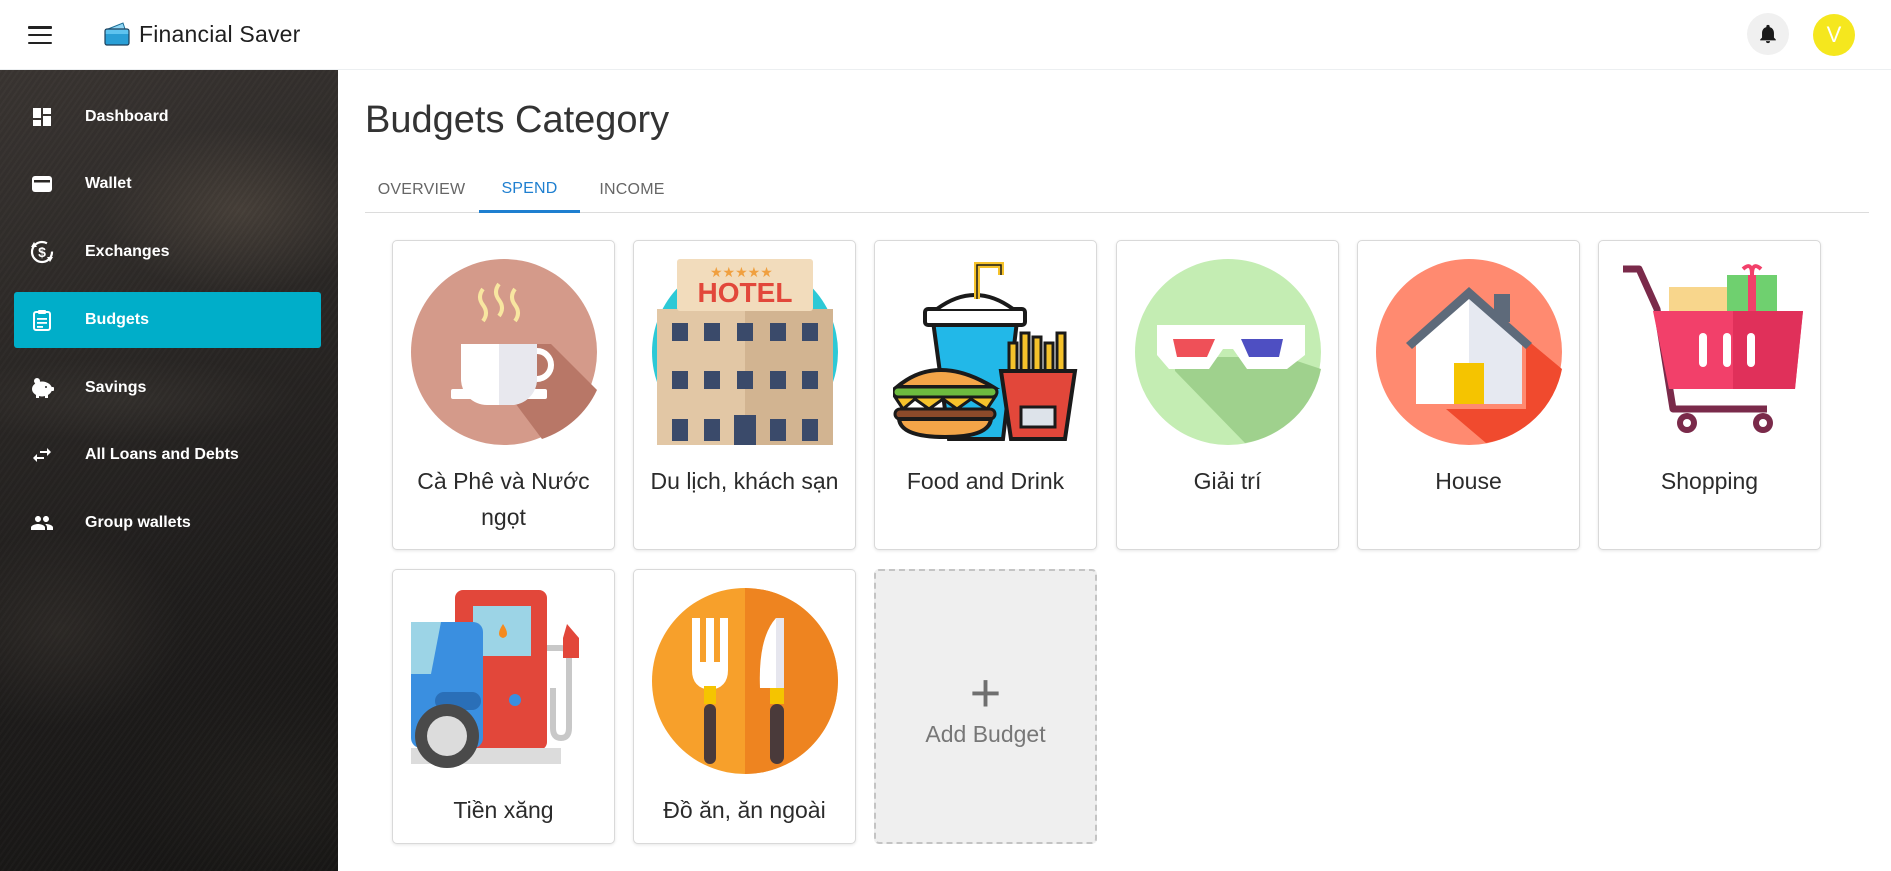 The width and height of the screenshot is (1891, 871). Describe the element at coordinates (42, 320) in the screenshot. I see `clipboard-icon` at that location.